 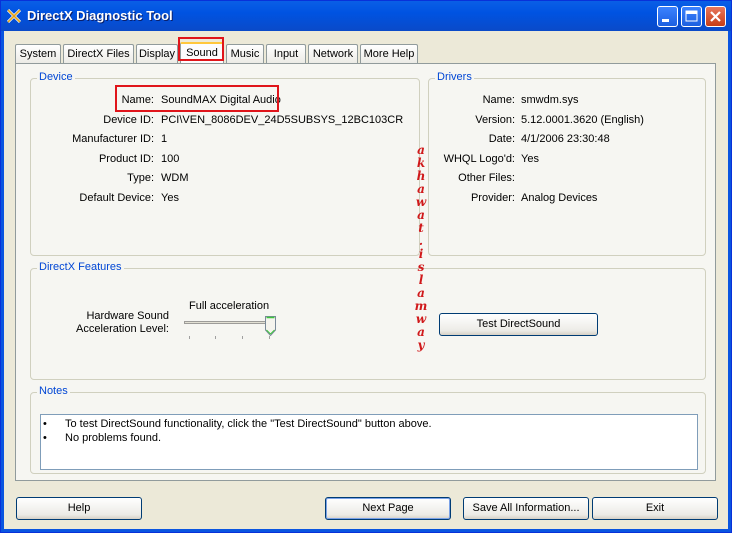 What do you see at coordinates (140, 178) in the screenshot?
I see `type-label: Type:` at bounding box center [140, 178].